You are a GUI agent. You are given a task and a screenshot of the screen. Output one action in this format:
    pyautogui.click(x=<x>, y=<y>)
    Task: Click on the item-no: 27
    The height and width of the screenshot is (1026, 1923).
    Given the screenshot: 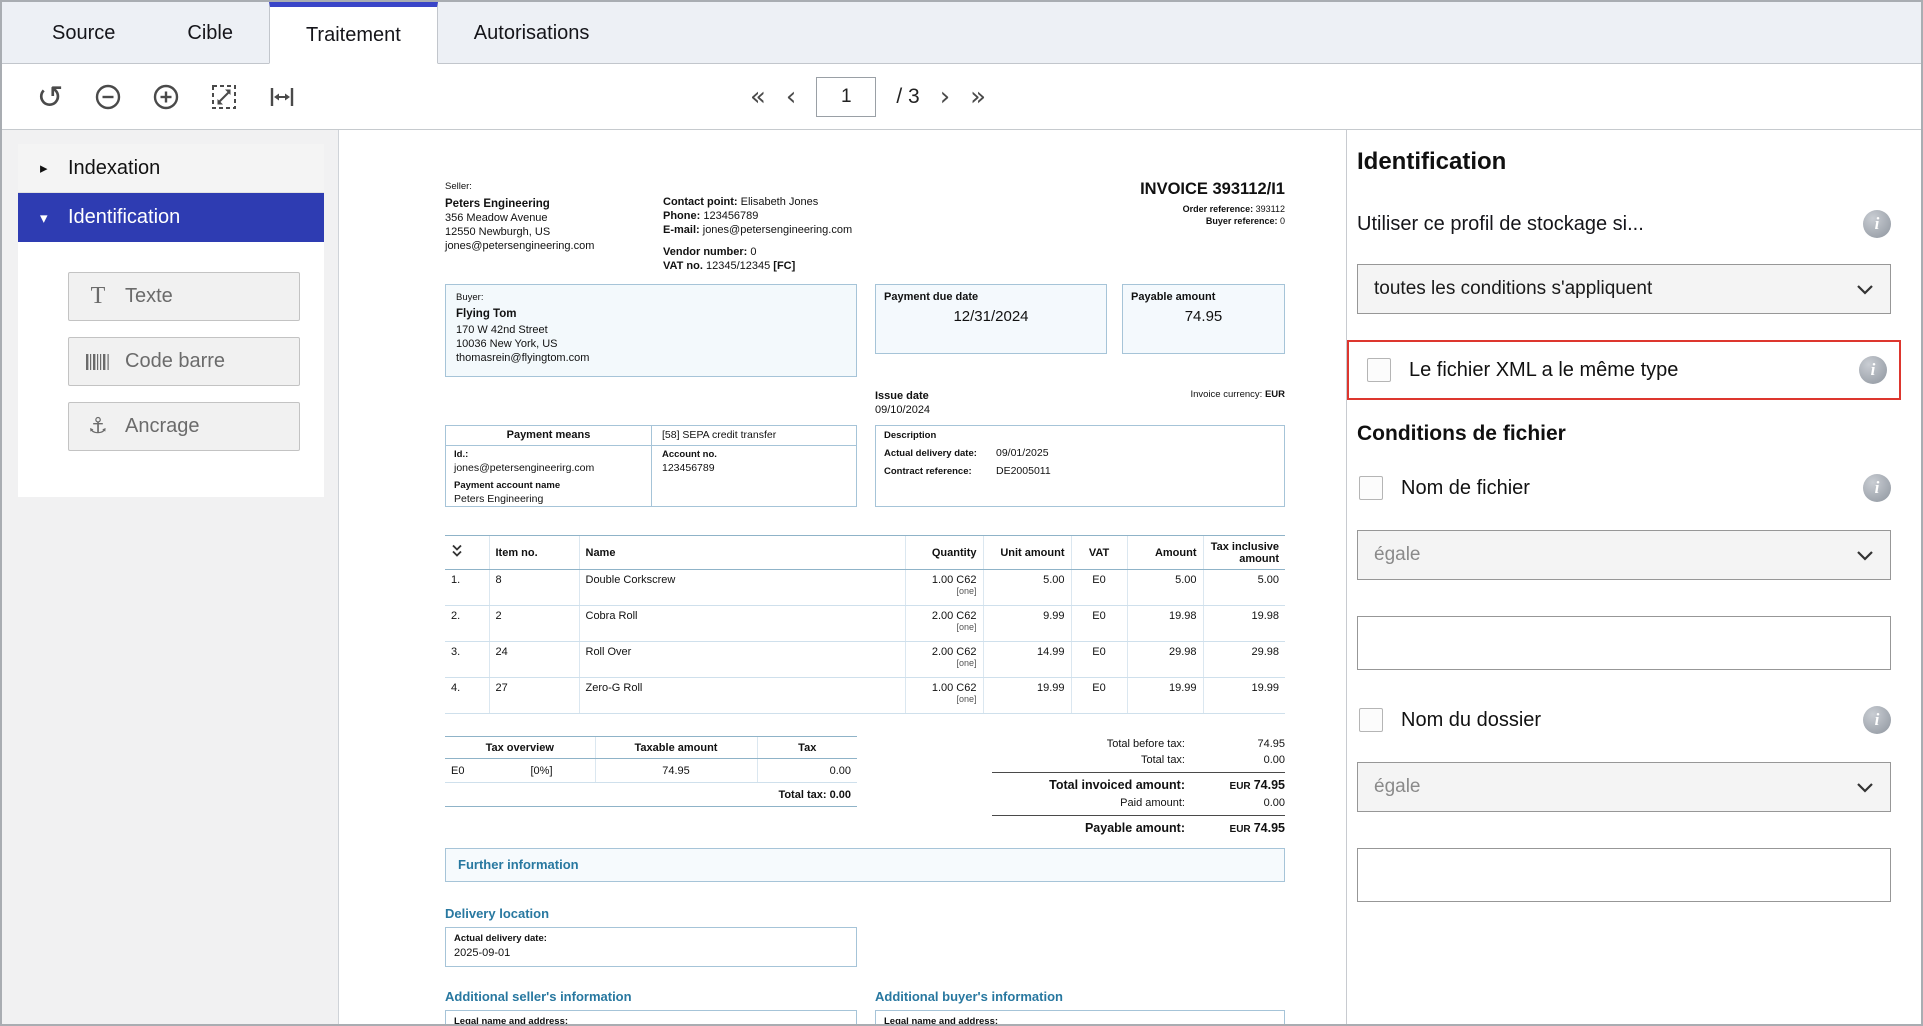 What is the action you would take?
    pyautogui.click(x=533, y=695)
    